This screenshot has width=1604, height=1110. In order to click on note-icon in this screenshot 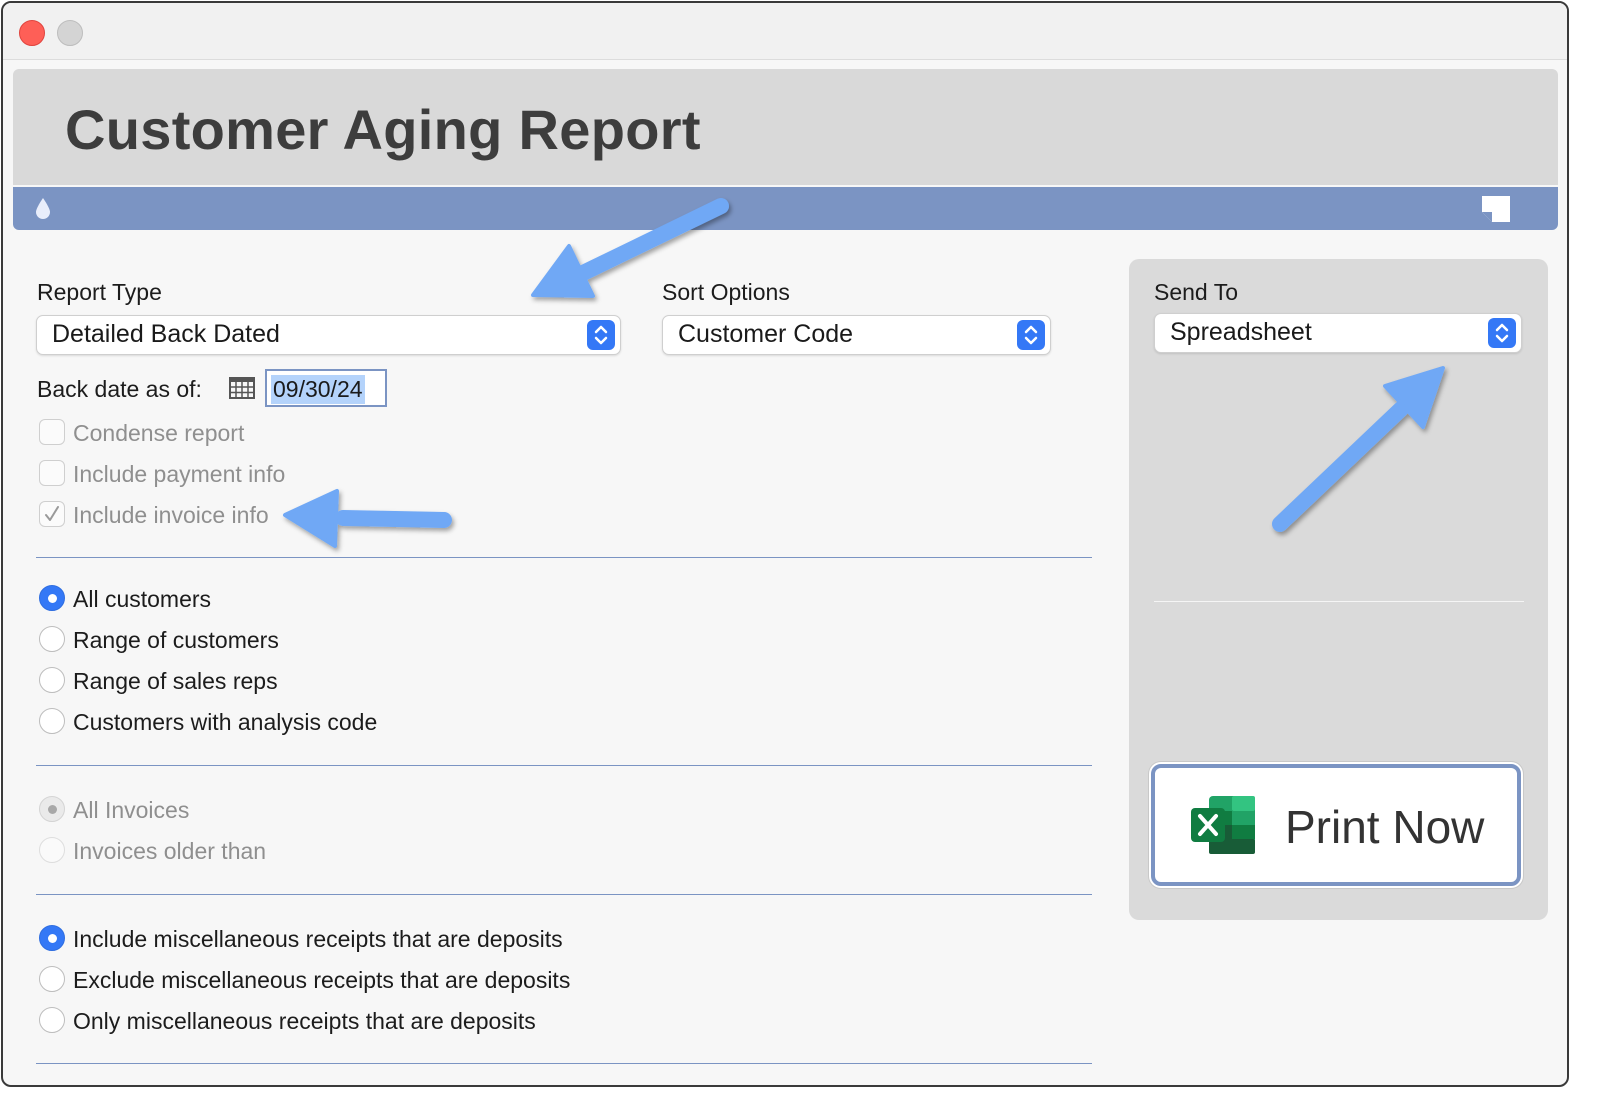, I will do `click(1496, 209)`.